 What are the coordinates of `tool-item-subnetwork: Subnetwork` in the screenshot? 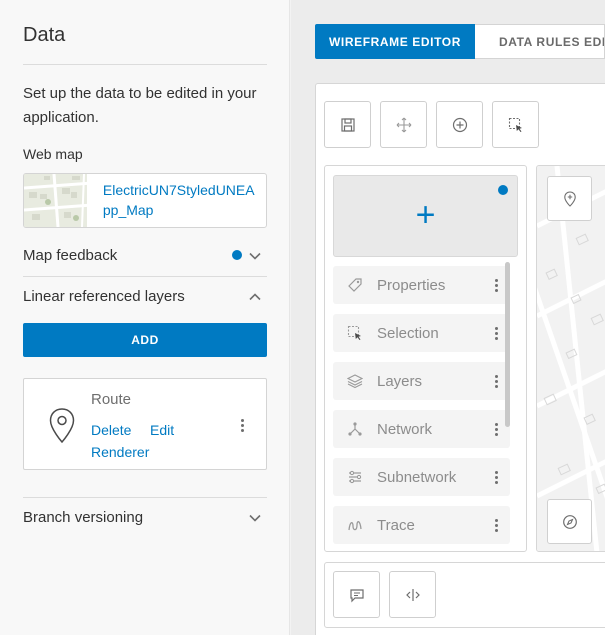 It's located at (421, 477).